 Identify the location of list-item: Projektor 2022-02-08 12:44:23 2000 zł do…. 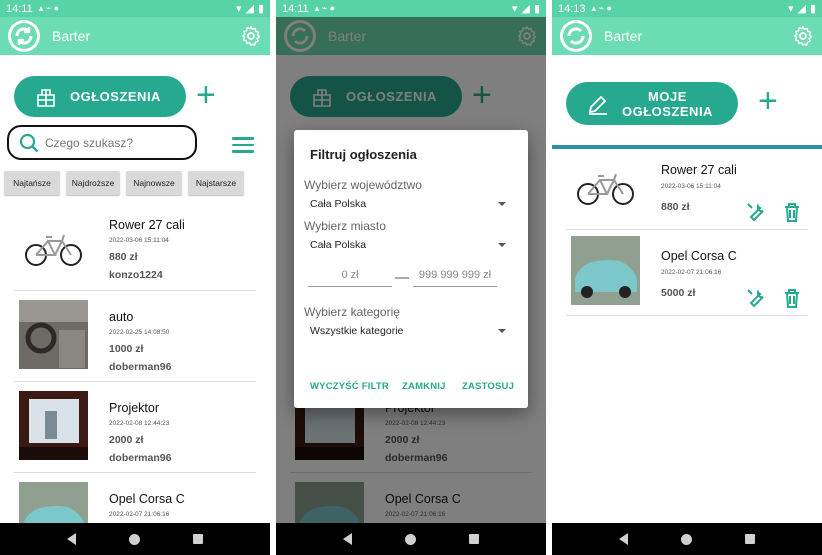
(135, 427).